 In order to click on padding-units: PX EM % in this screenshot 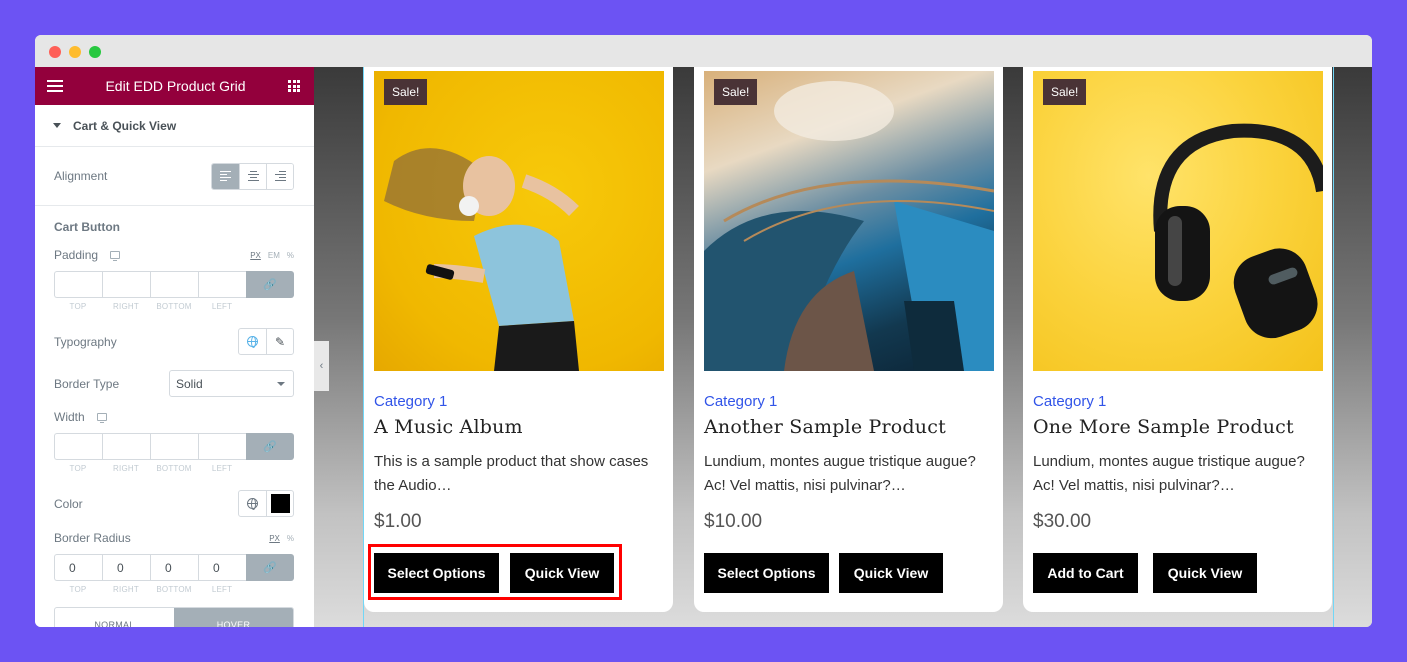, I will do `click(272, 255)`.